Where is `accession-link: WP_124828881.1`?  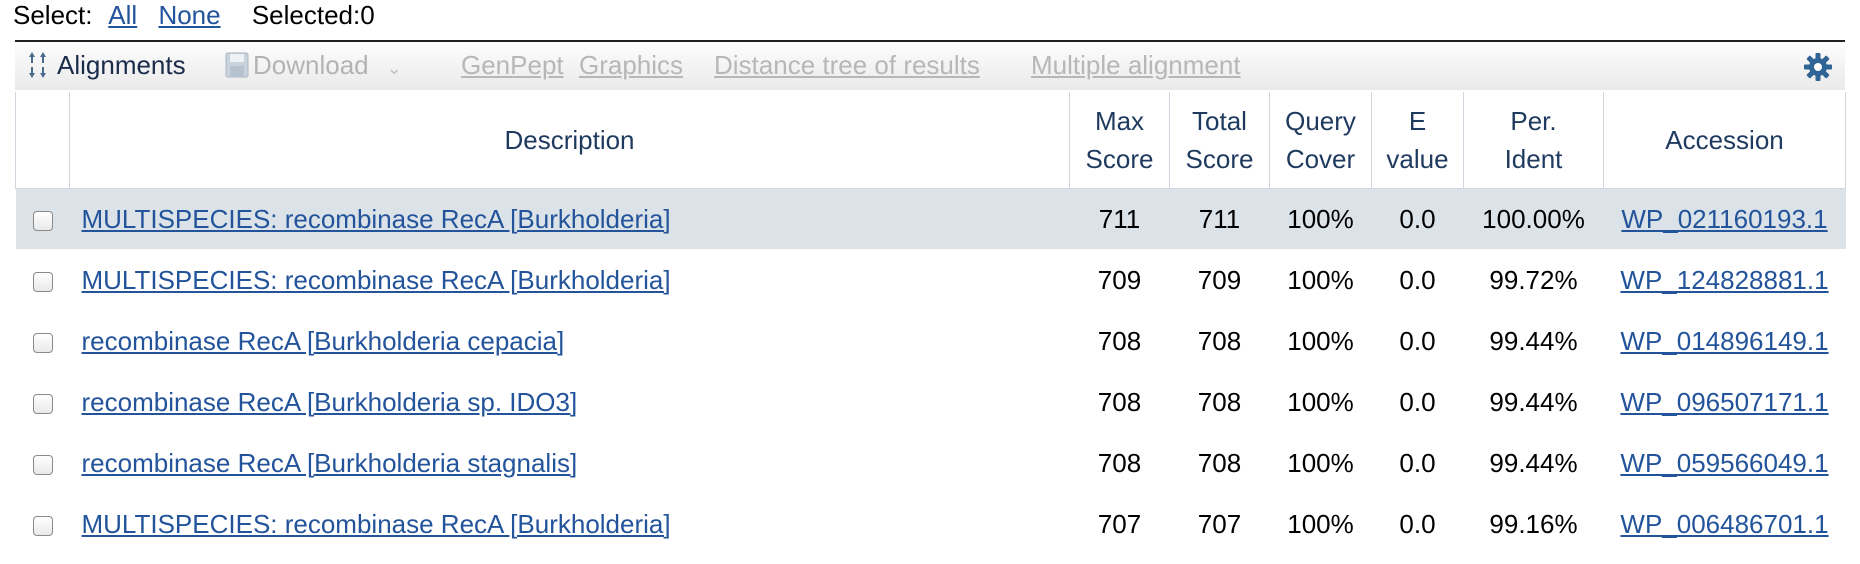
accession-link: WP_124828881.1 is located at coordinates (1724, 280).